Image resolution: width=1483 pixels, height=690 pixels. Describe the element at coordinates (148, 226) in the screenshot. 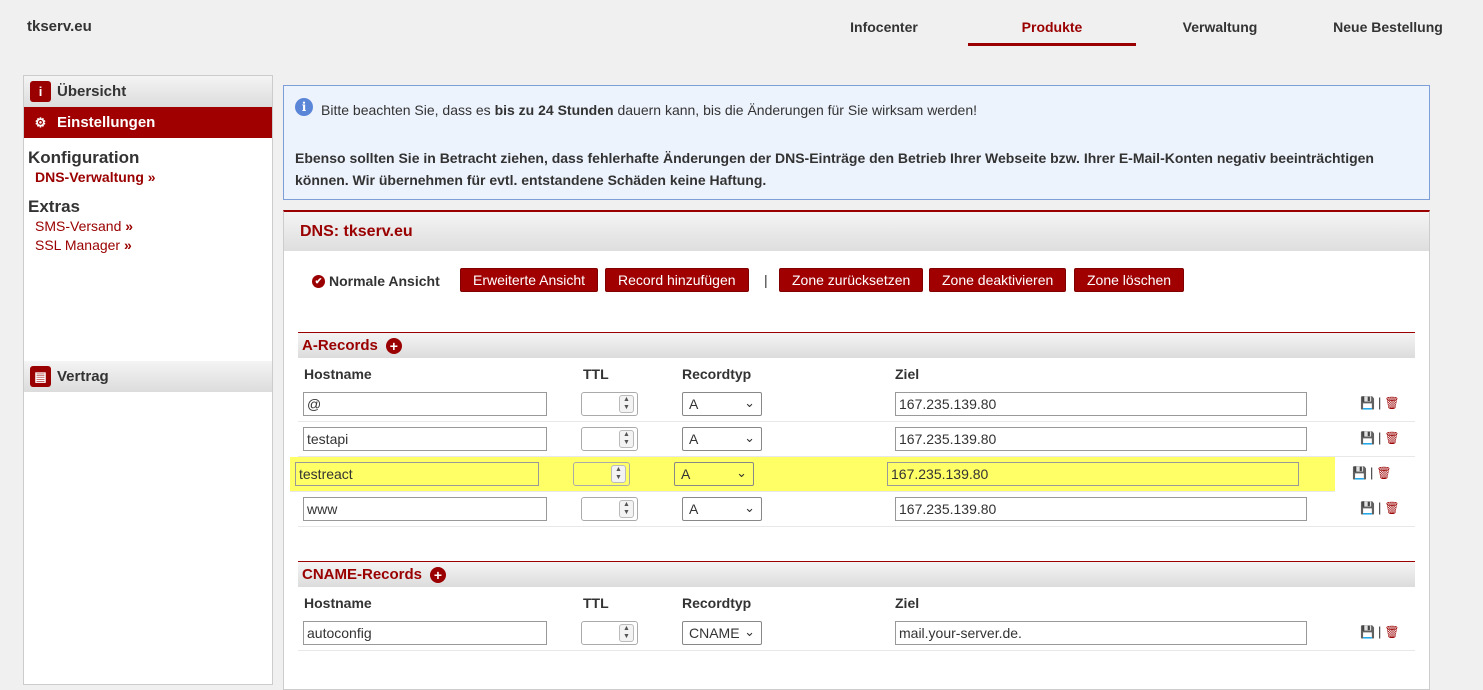

I see `sms-link: SMS-Versand »` at that location.